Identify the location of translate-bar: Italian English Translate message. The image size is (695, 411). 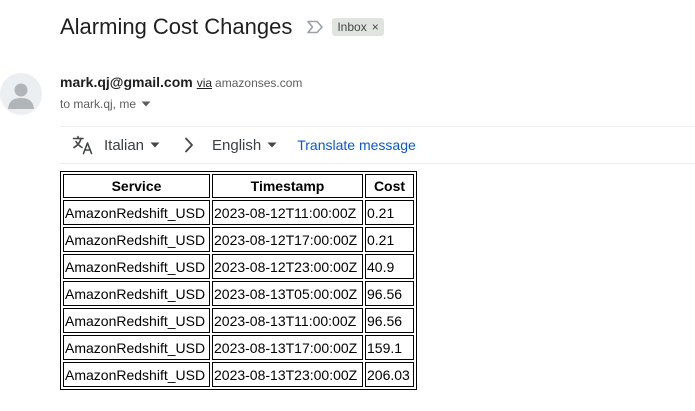
(377, 145).